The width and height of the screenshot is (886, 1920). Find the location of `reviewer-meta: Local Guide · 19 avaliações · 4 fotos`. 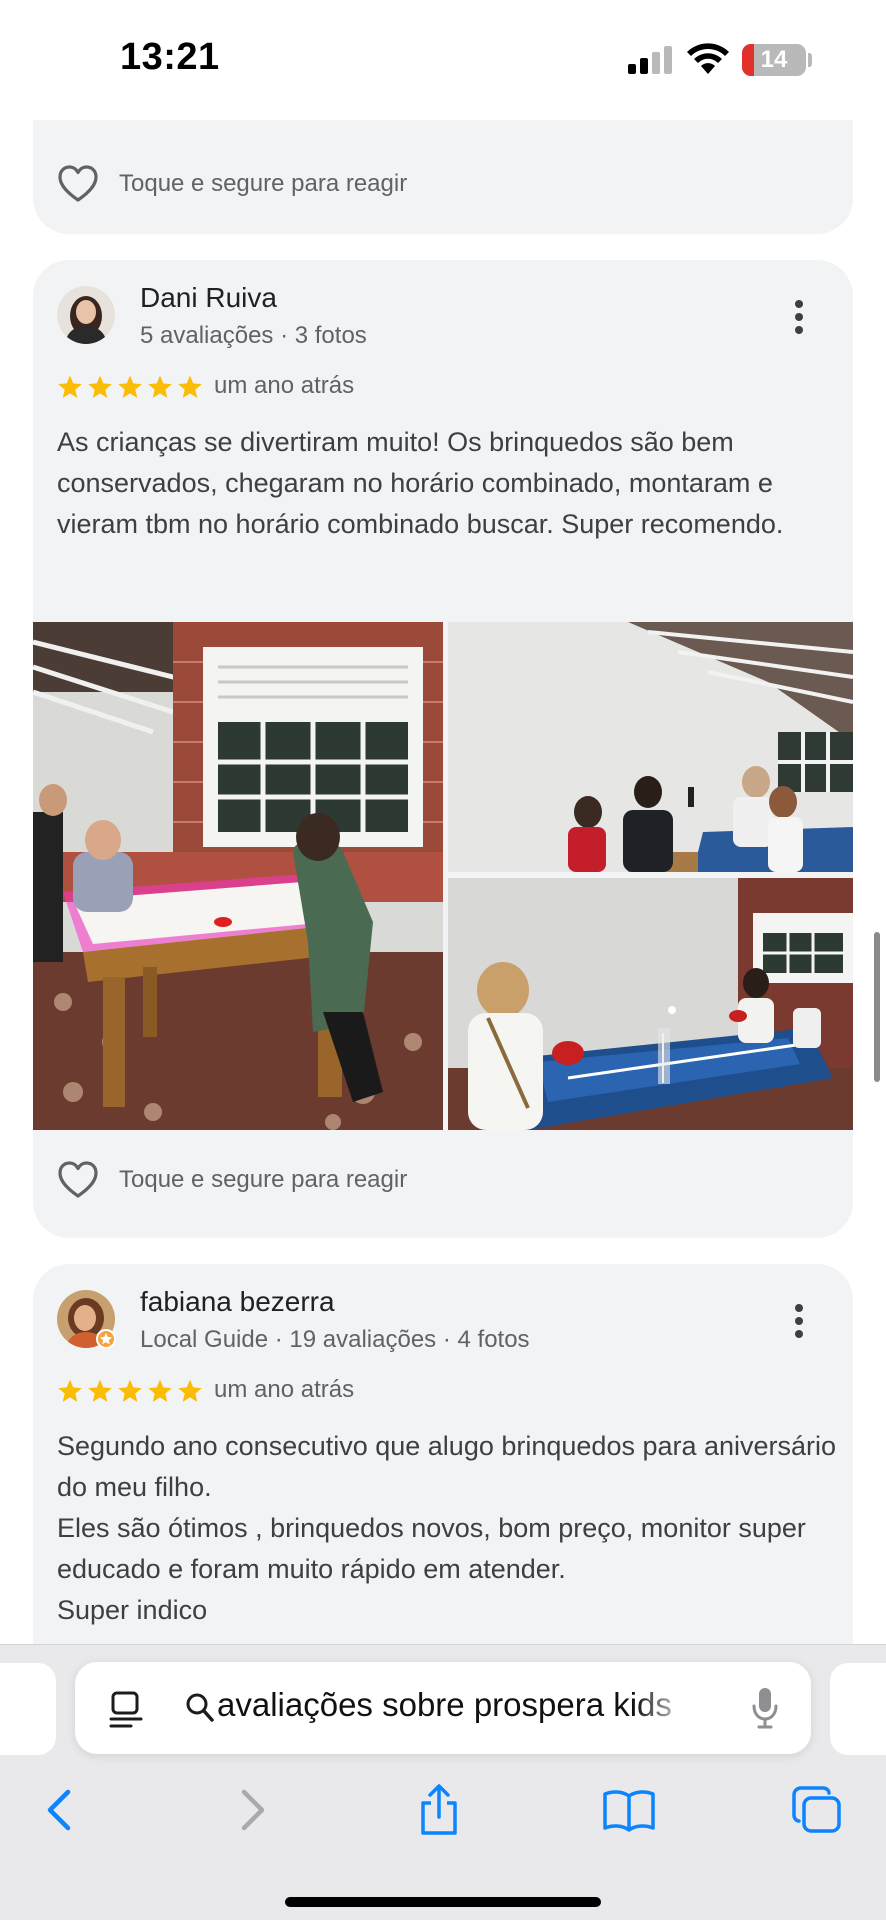

reviewer-meta: Local Guide · 19 avaliações · 4 fotos is located at coordinates (335, 1339).